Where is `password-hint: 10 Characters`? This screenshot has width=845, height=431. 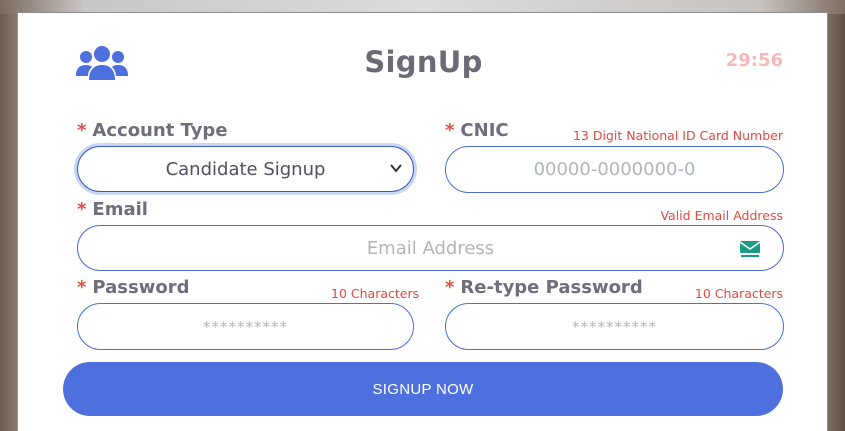 password-hint: 10 Characters is located at coordinates (375, 293).